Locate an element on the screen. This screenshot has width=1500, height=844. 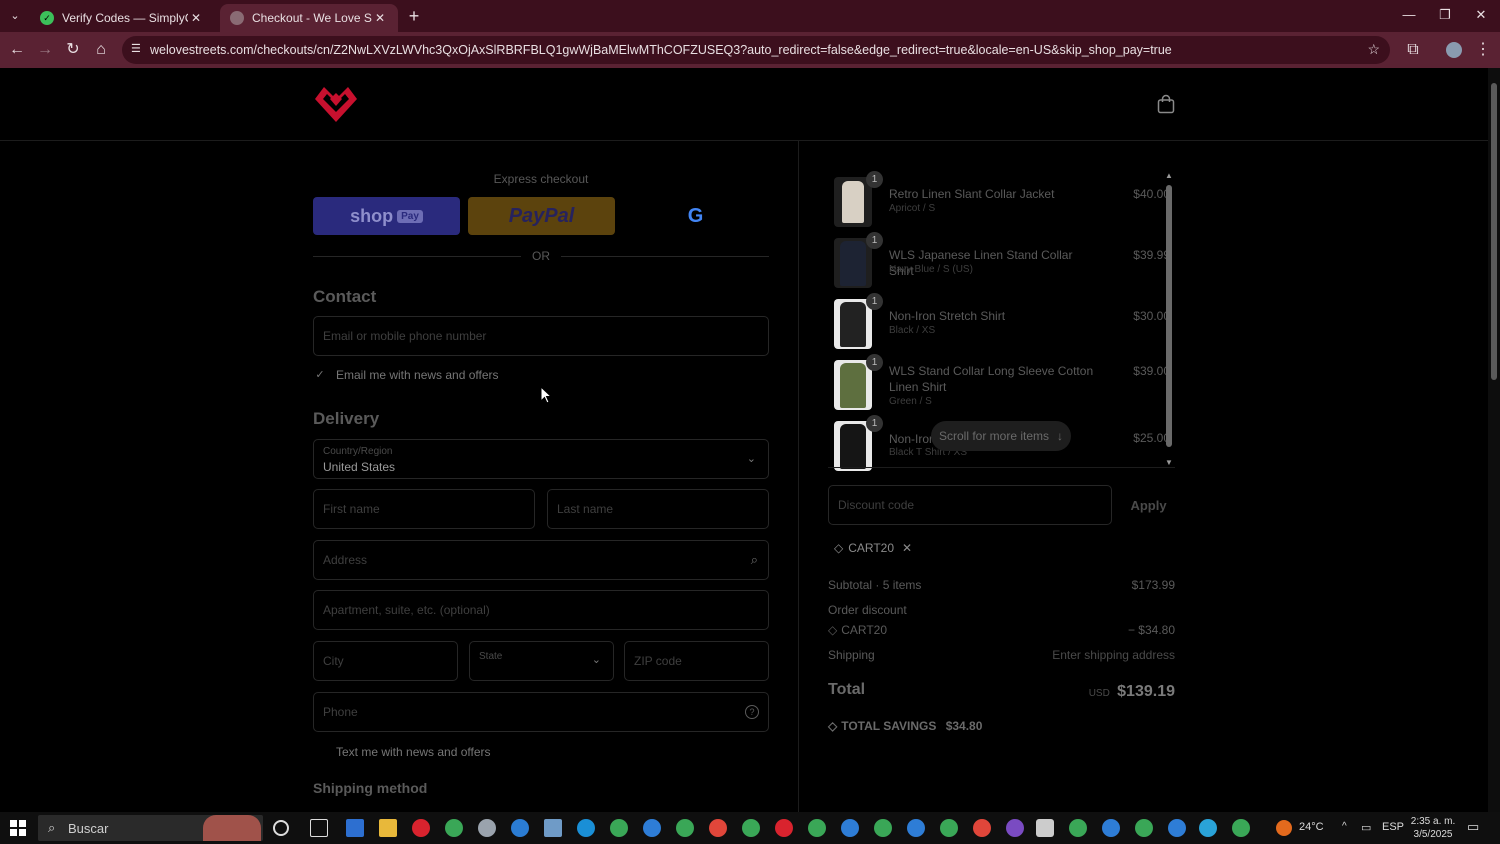
discount-code-label: CART20 is located at coordinates (864, 630).